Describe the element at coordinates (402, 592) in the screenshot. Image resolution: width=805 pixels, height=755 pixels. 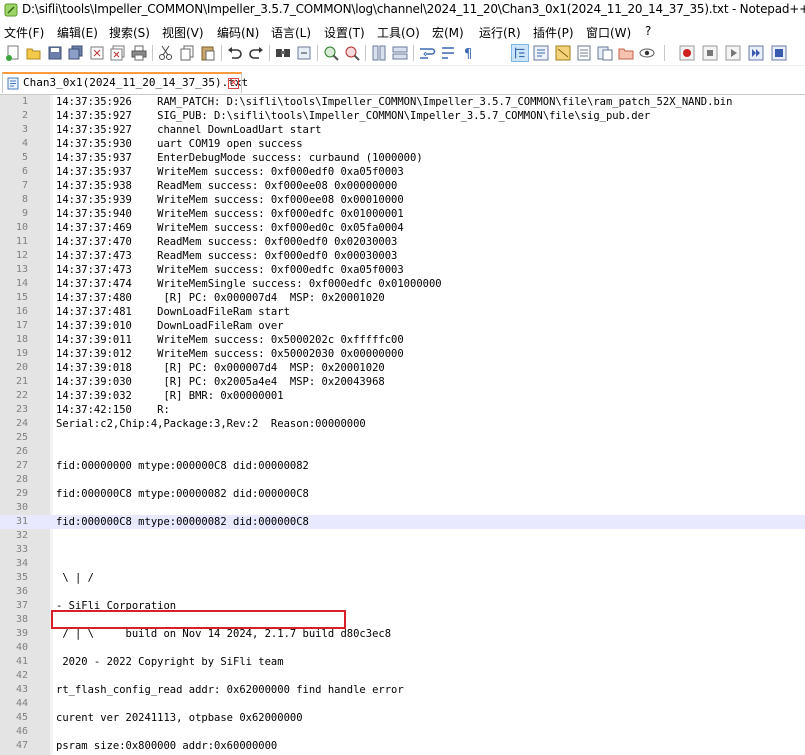
I see `editor-line: 36` at that location.